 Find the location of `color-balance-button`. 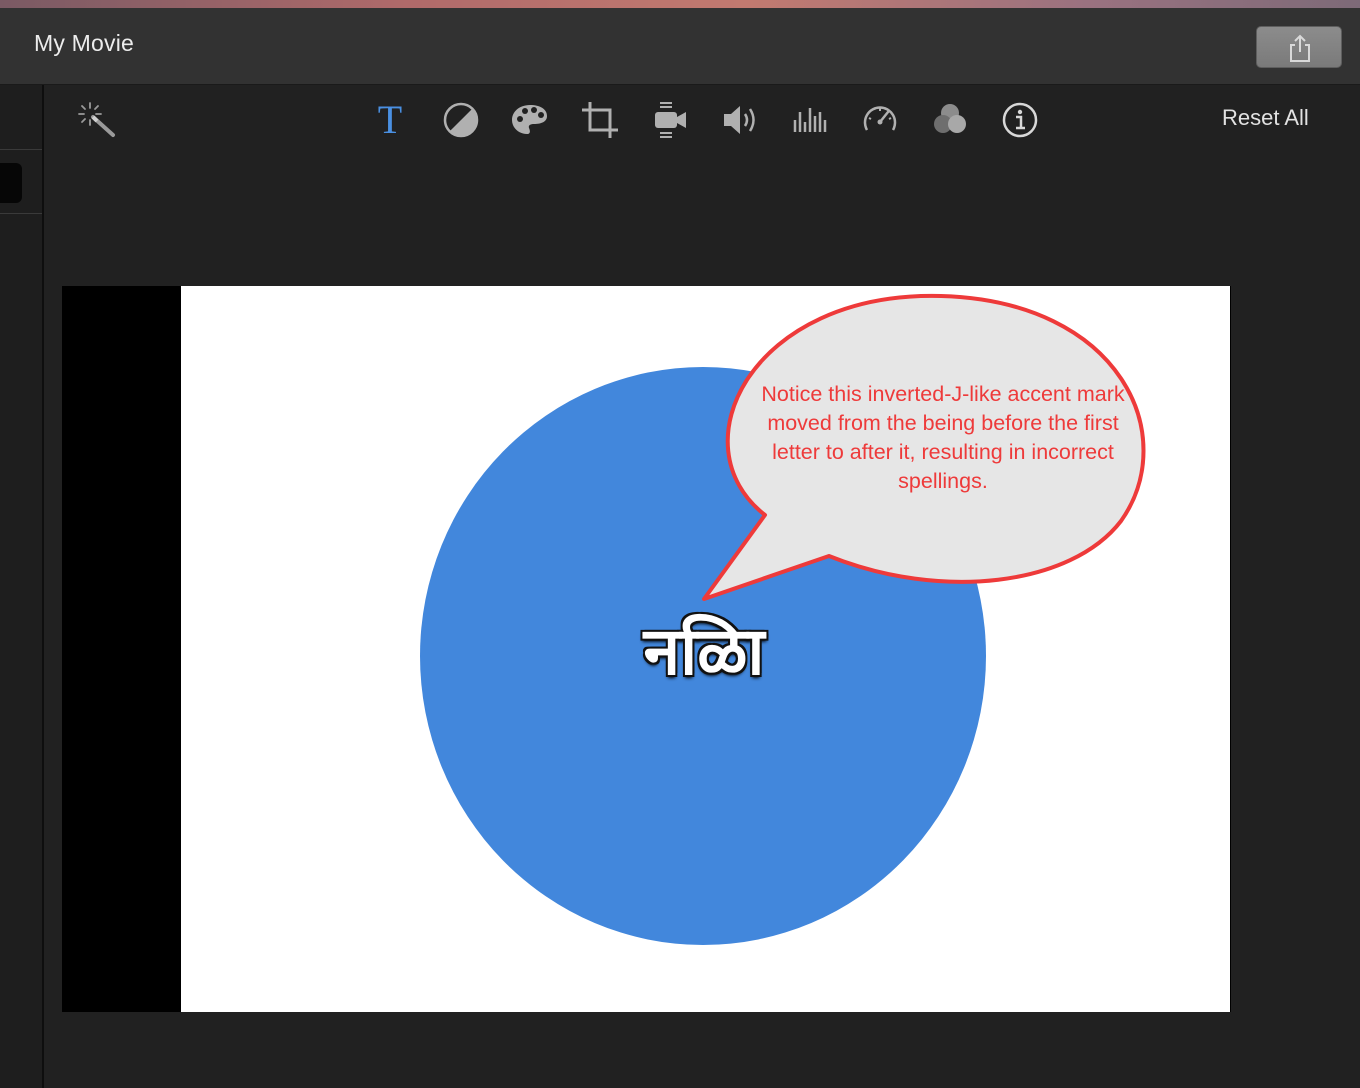

color-balance-button is located at coordinates (461, 120).